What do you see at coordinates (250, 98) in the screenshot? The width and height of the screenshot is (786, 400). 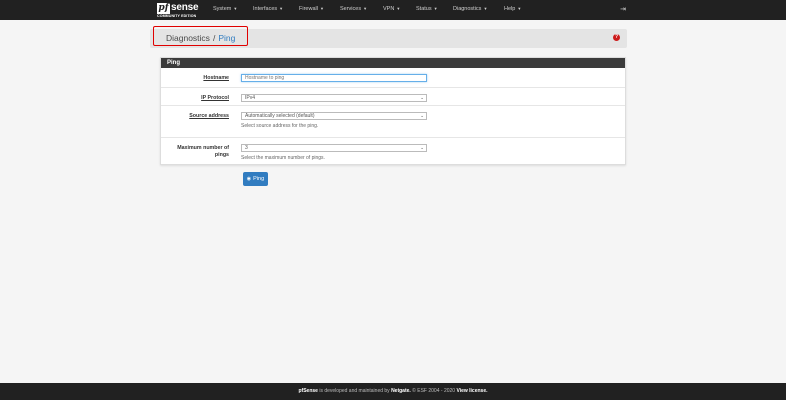 I see `ip-protocol-value: IPv4` at bounding box center [250, 98].